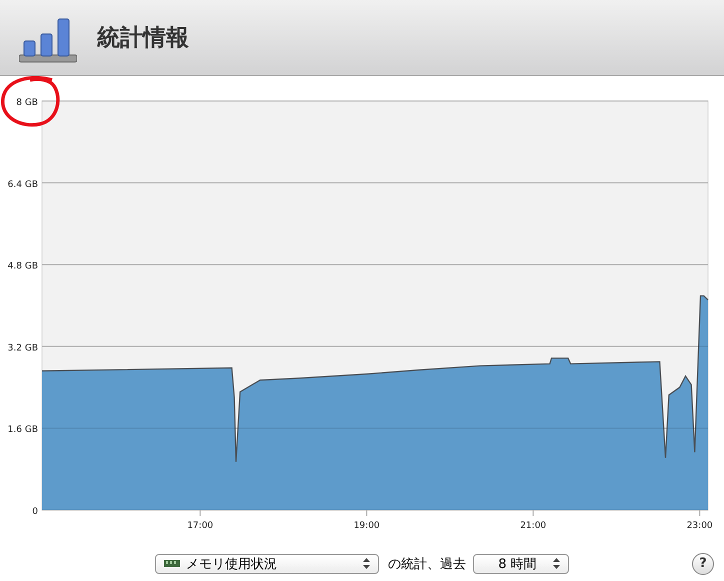 Image resolution: width=724 pixels, height=581 pixels. Describe the element at coordinates (23, 348) in the screenshot. I see `y-axis-label: 3.2 GB` at that location.